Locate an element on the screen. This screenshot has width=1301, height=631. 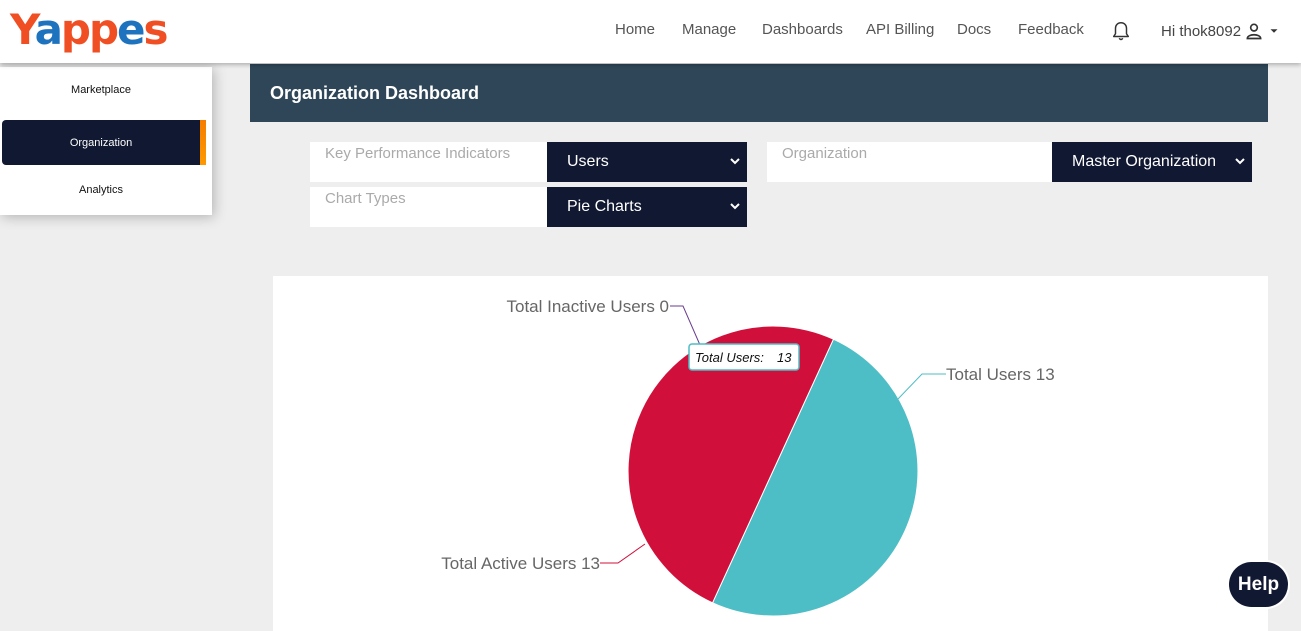
data-label-total-inactive-users: Total Inactive Users 0 is located at coordinates (587, 306).